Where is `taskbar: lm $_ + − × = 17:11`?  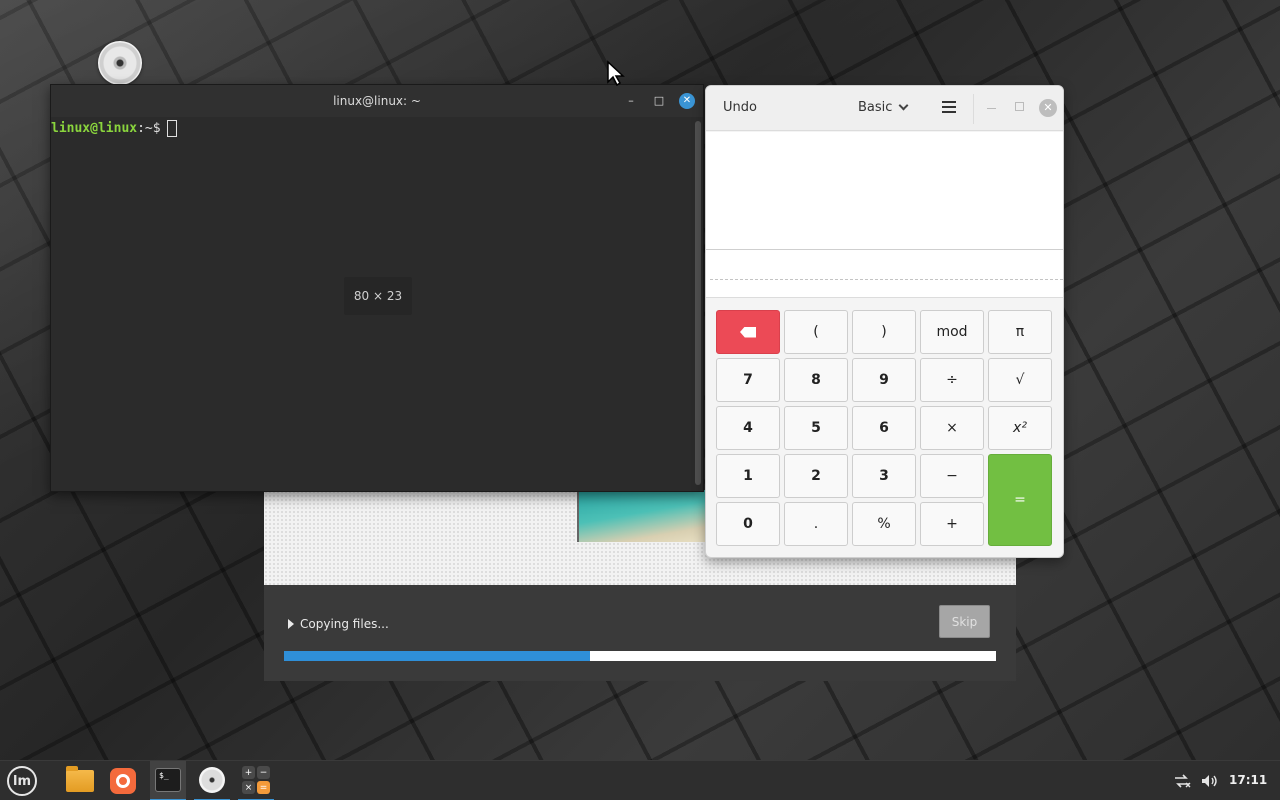
taskbar: lm $_ + − × = 17:11 is located at coordinates (640, 780).